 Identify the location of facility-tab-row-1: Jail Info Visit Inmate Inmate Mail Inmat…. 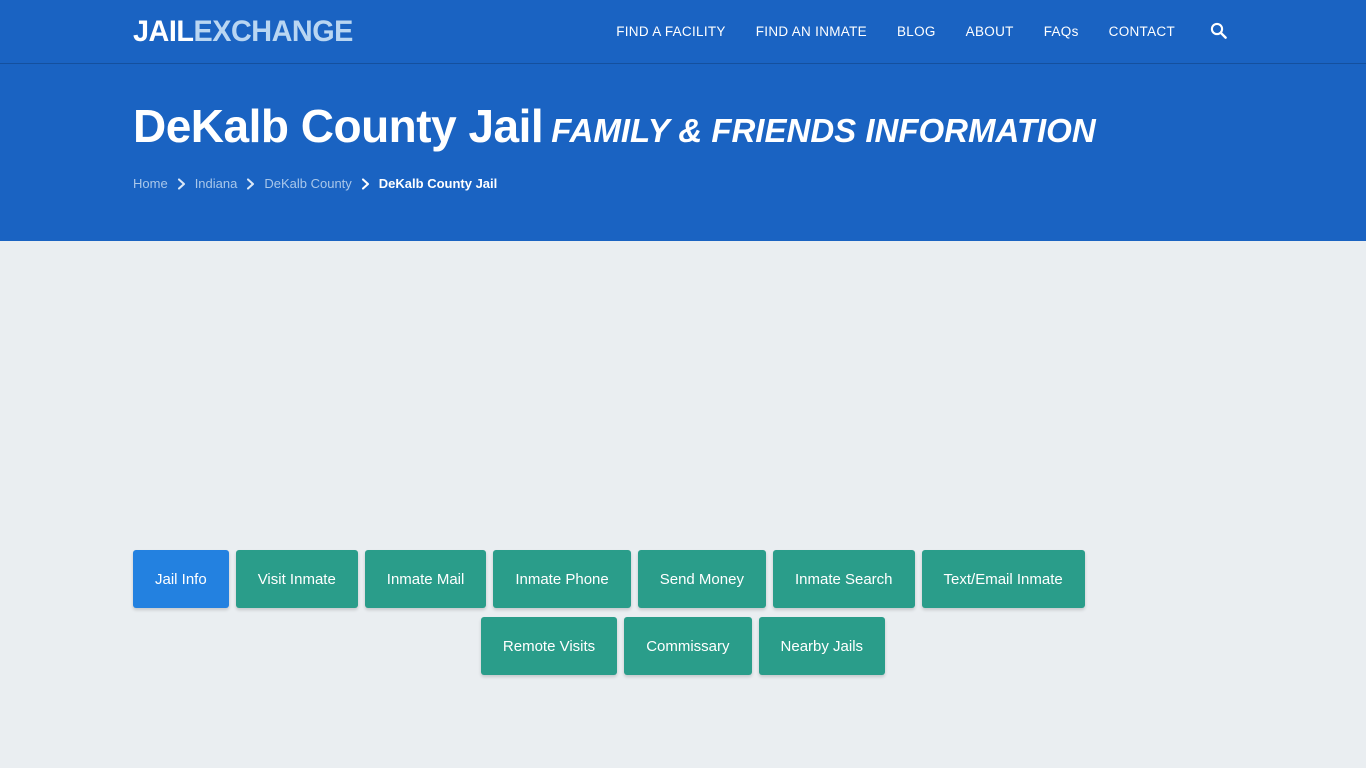
(683, 579).